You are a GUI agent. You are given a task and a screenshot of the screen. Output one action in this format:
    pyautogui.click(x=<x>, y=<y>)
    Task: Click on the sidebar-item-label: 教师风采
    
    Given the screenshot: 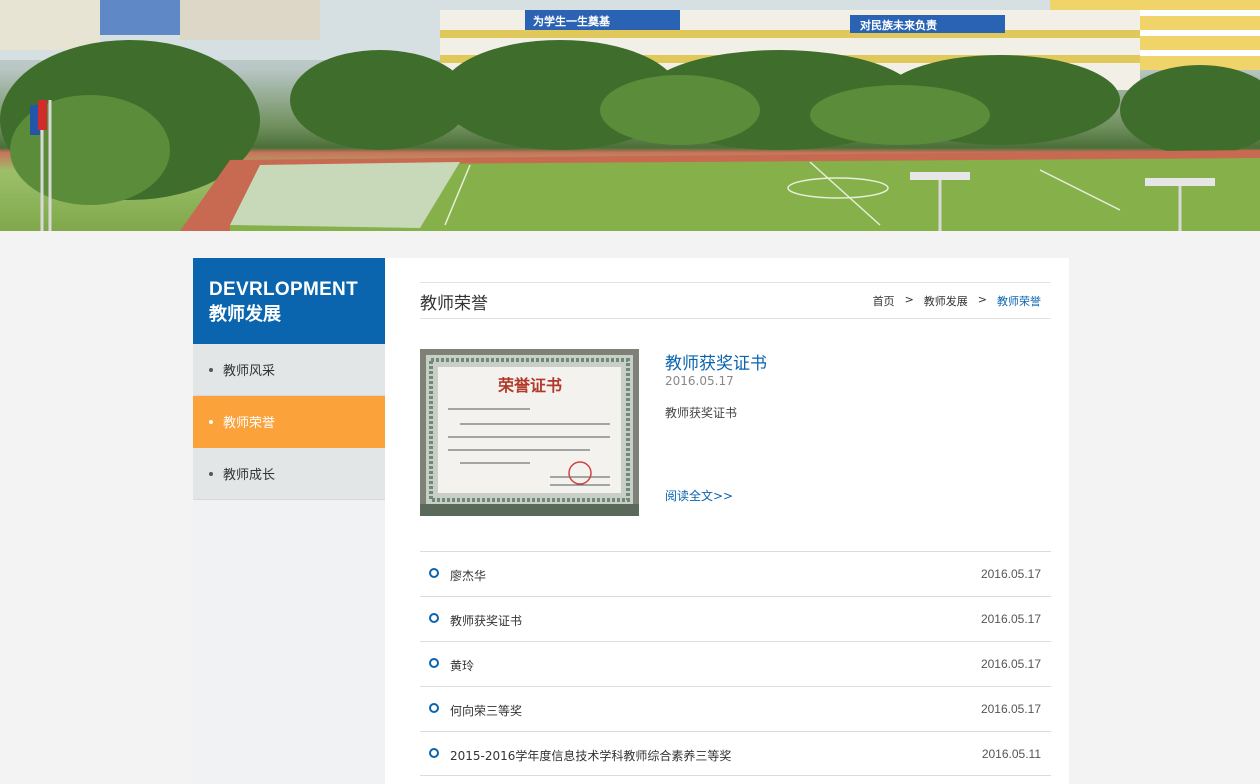 What is the action you would take?
    pyautogui.click(x=249, y=371)
    